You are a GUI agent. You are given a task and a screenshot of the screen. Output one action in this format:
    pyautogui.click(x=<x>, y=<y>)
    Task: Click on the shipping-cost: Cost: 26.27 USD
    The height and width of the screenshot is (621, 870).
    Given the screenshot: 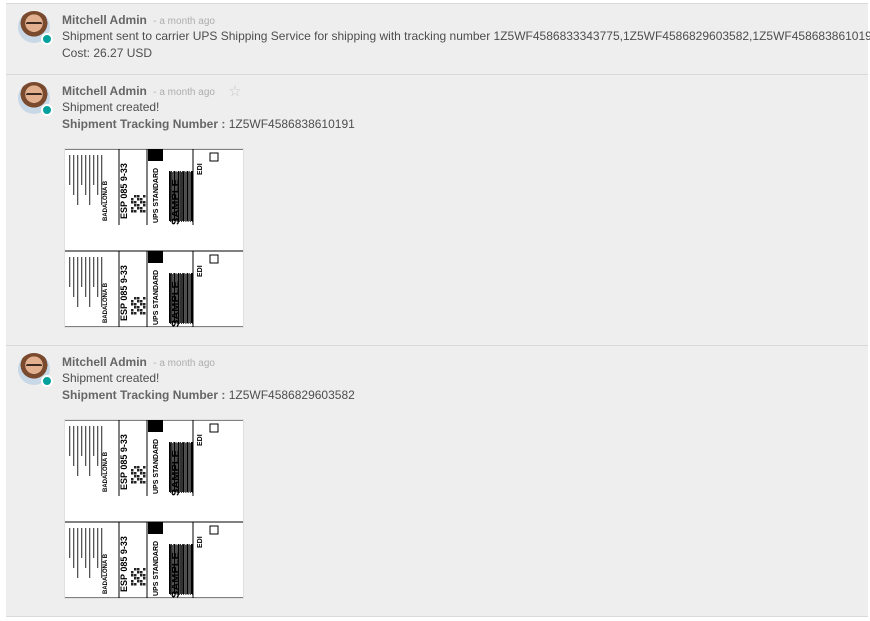 What is the action you would take?
    pyautogui.click(x=107, y=53)
    